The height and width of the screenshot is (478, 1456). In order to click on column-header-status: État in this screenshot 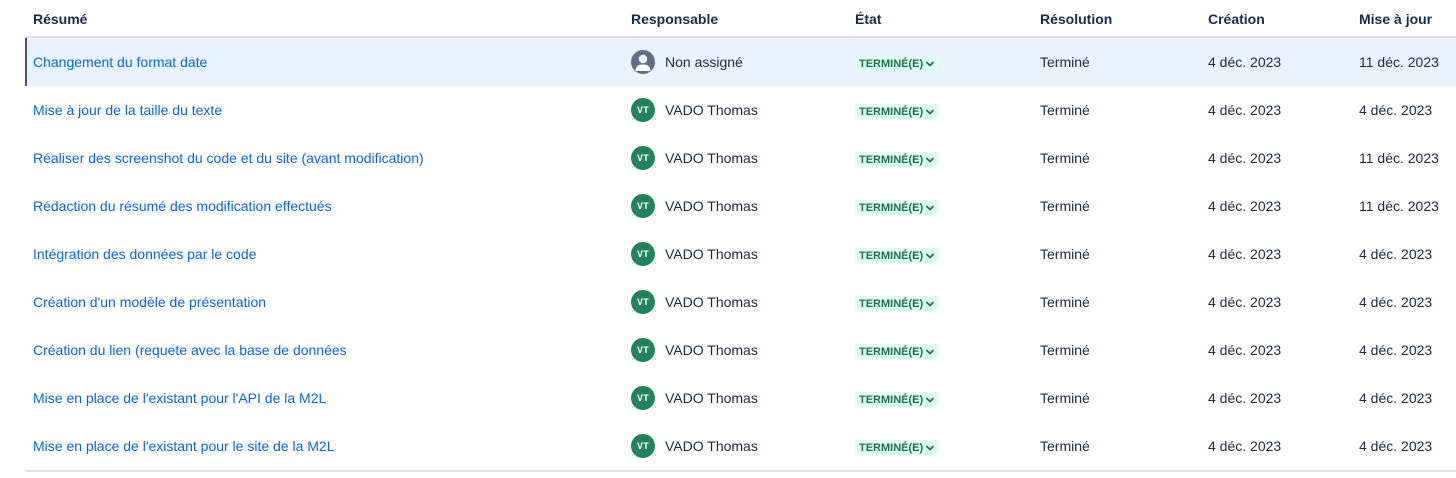, I will do `click(868, 19)`.